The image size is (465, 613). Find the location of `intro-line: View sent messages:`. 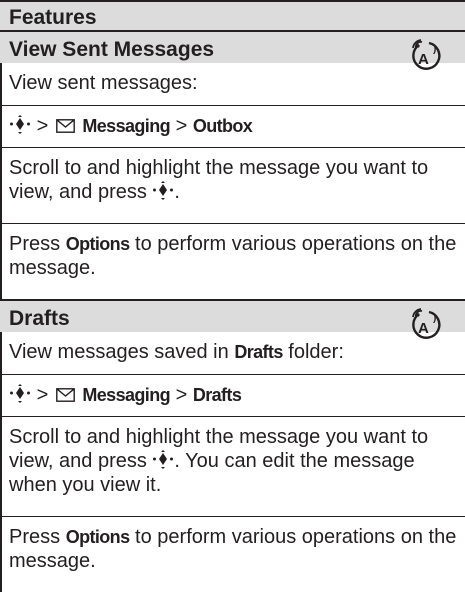

intro-line: View sent messages: is located at coordinates (233, 84).